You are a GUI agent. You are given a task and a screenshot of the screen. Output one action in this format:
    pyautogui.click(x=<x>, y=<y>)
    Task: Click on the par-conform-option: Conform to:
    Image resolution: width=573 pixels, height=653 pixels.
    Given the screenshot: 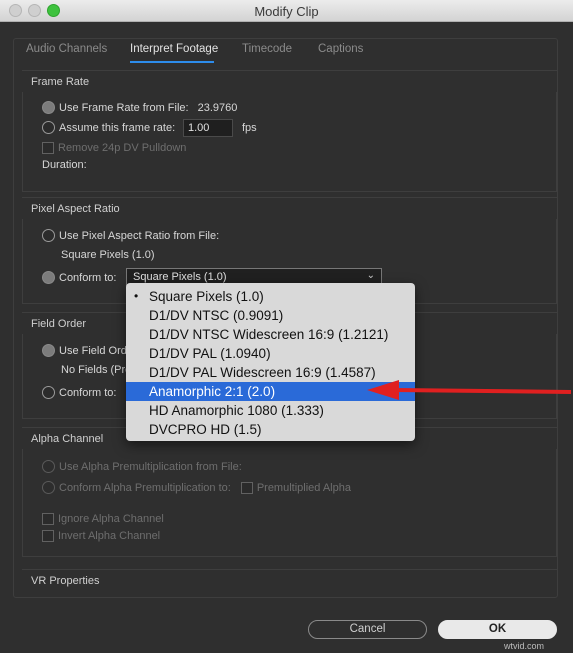 What is the action you would take?
    pyautogui.click(x=79, y=277)
    